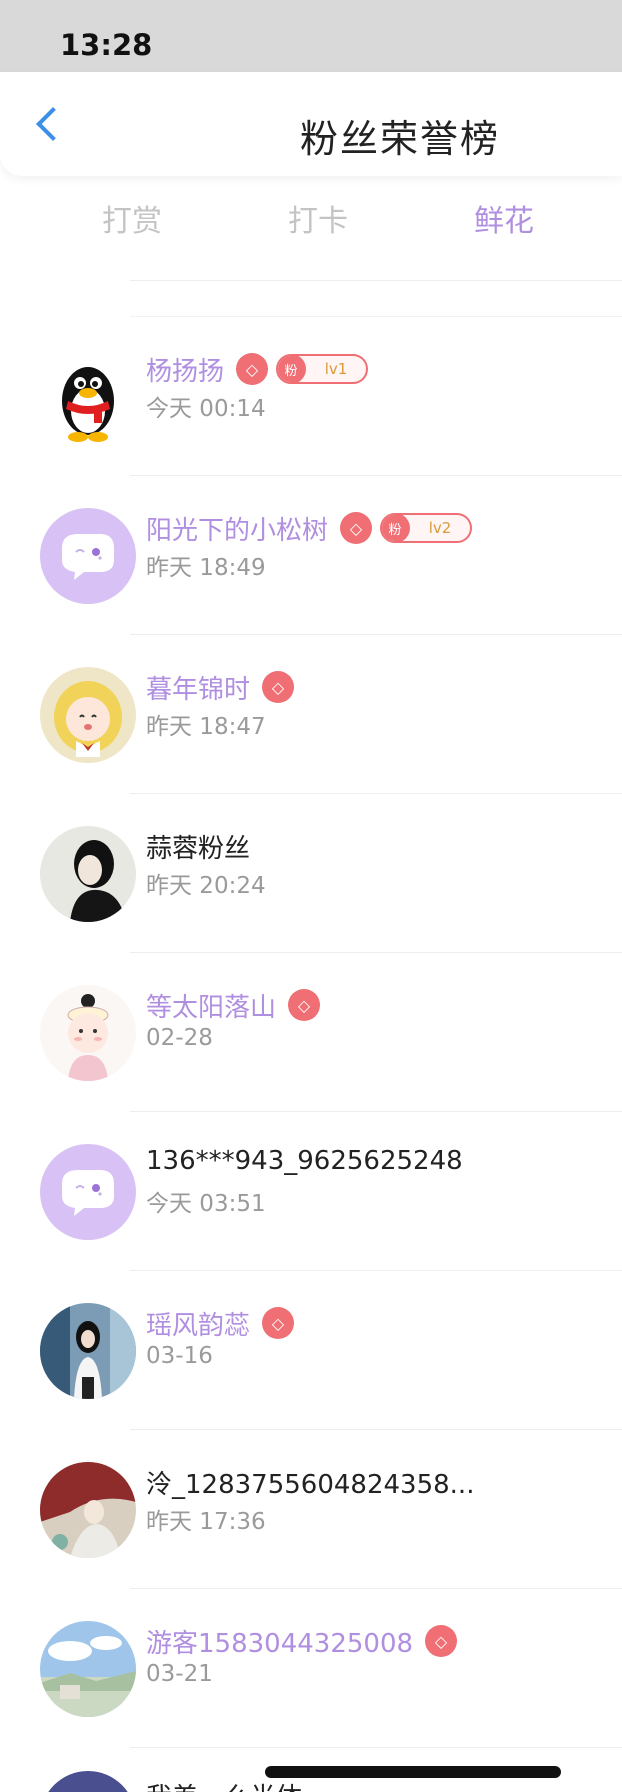  Describe the element at coordinates (206, 1522) in the screenshot. I see `fan-time: 昨天 17:36` at that location.